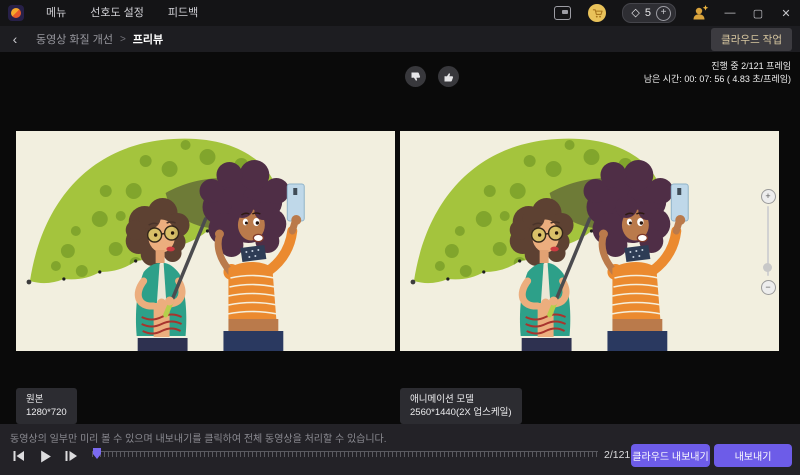  Describe the element at coordinates (46, 406) in the screenshot. I see `original-label: 원본 1280*720` at that location.